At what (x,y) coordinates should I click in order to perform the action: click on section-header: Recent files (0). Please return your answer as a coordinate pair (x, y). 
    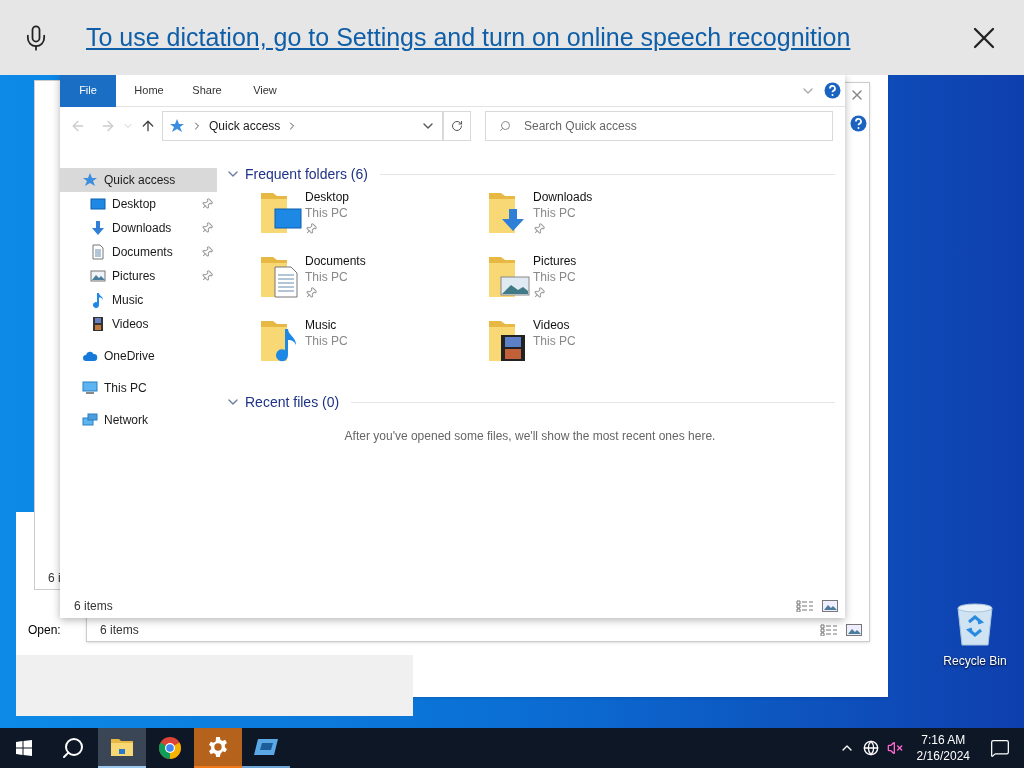
    Looking at the image, I should click on (292, 402).